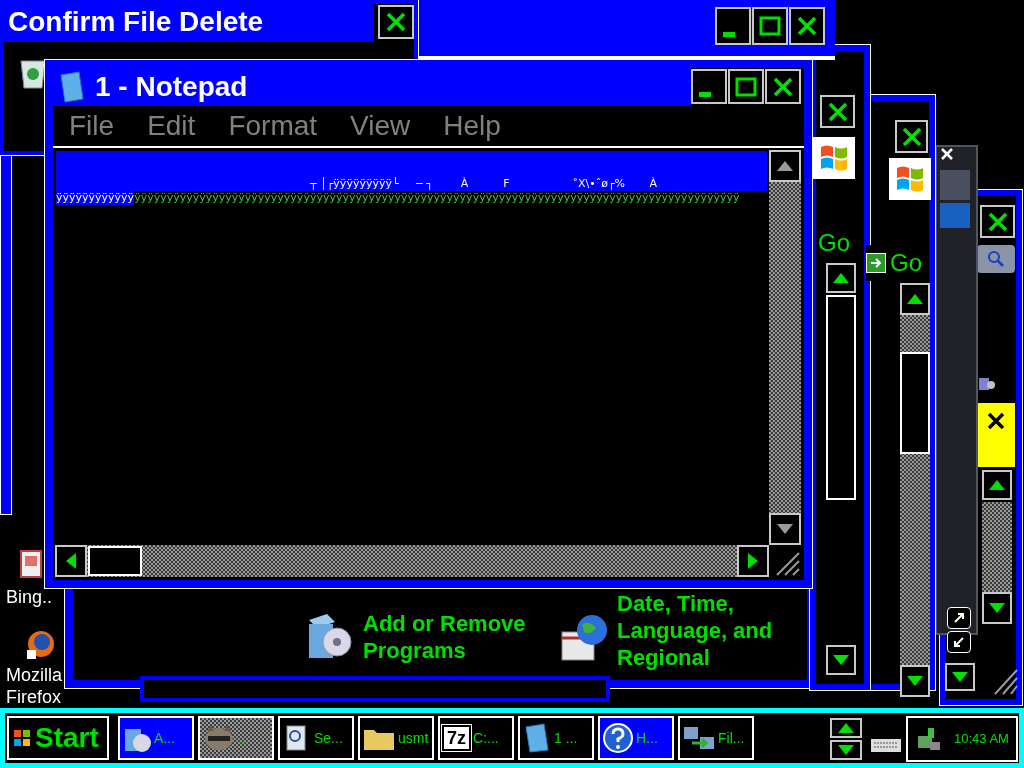 The image size is (1024, 768). Describe the element at coordinates (959, 618) in the screenshot. I see `expand-icon` at that location.